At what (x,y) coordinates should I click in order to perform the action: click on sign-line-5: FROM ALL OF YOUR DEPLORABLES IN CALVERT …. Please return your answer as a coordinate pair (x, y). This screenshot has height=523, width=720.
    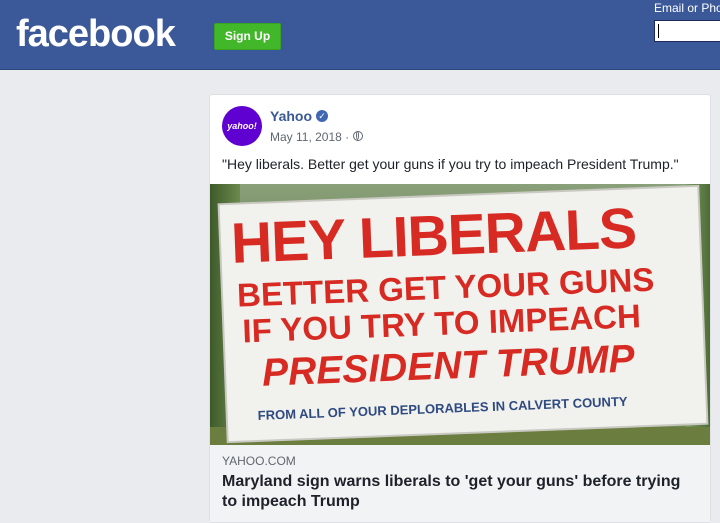
    Looking at the image, I should click on (442, 408).